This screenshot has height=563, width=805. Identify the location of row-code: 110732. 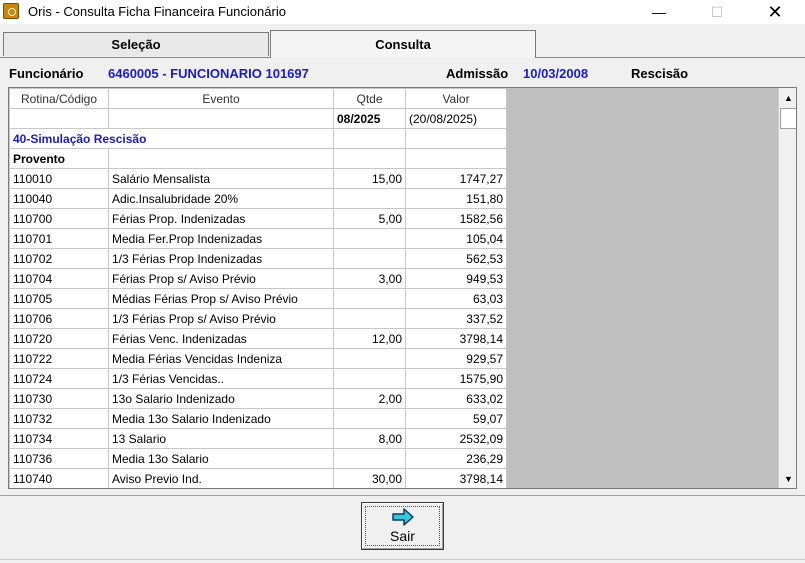
(59, 418).